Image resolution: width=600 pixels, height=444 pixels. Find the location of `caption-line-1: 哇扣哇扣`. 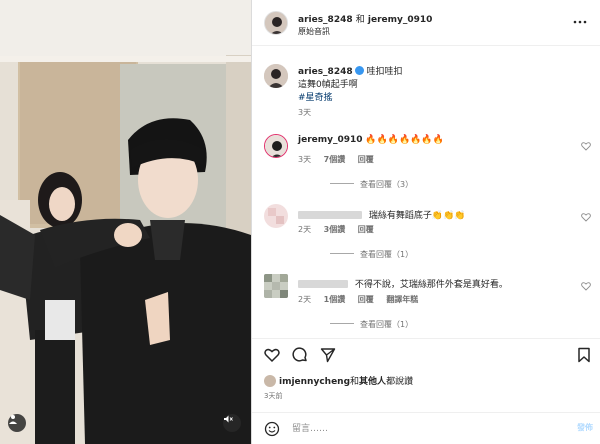

caption-line-1: 哇扣哇扣 is located at coordinates (384, 72).